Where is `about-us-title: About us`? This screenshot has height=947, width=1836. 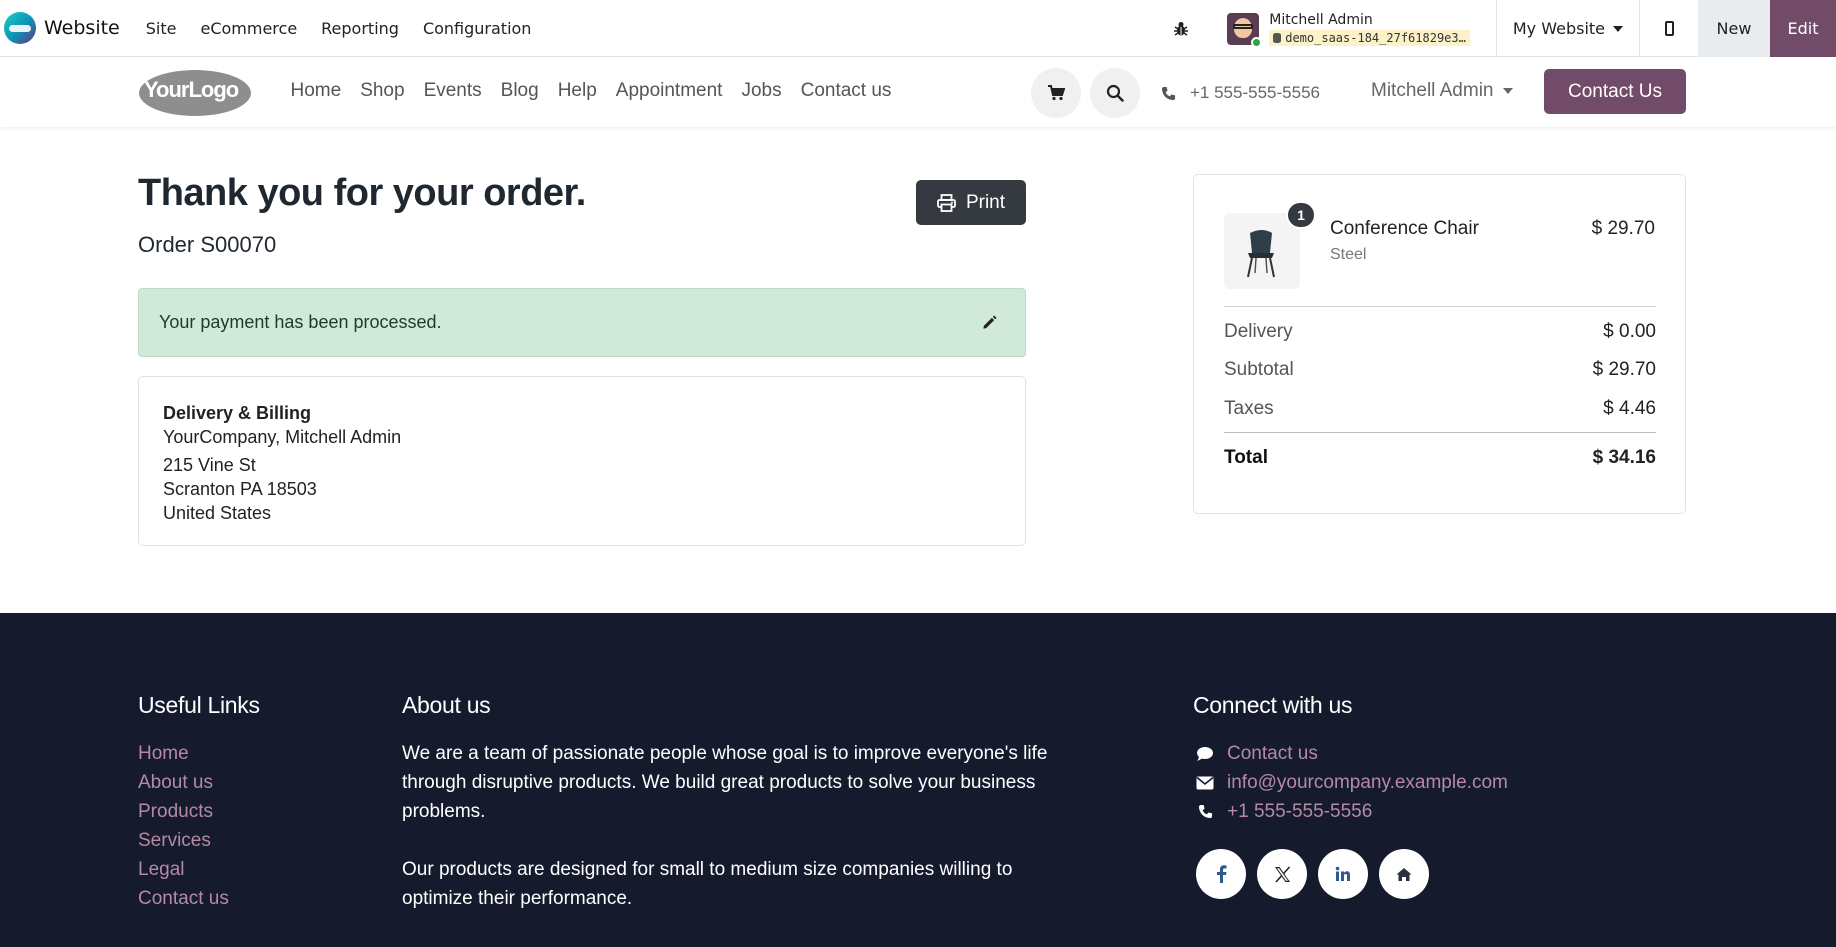 about-us-title: About us is located at coordinates (446, 705).